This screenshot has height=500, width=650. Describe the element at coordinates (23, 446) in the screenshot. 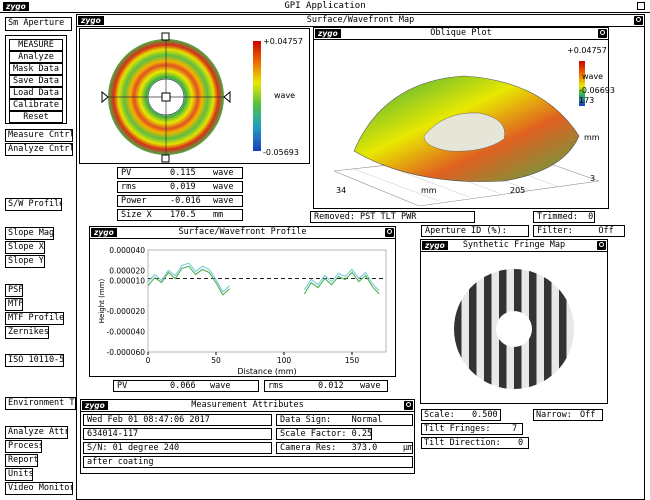

I see `process-button: Process` at that location.